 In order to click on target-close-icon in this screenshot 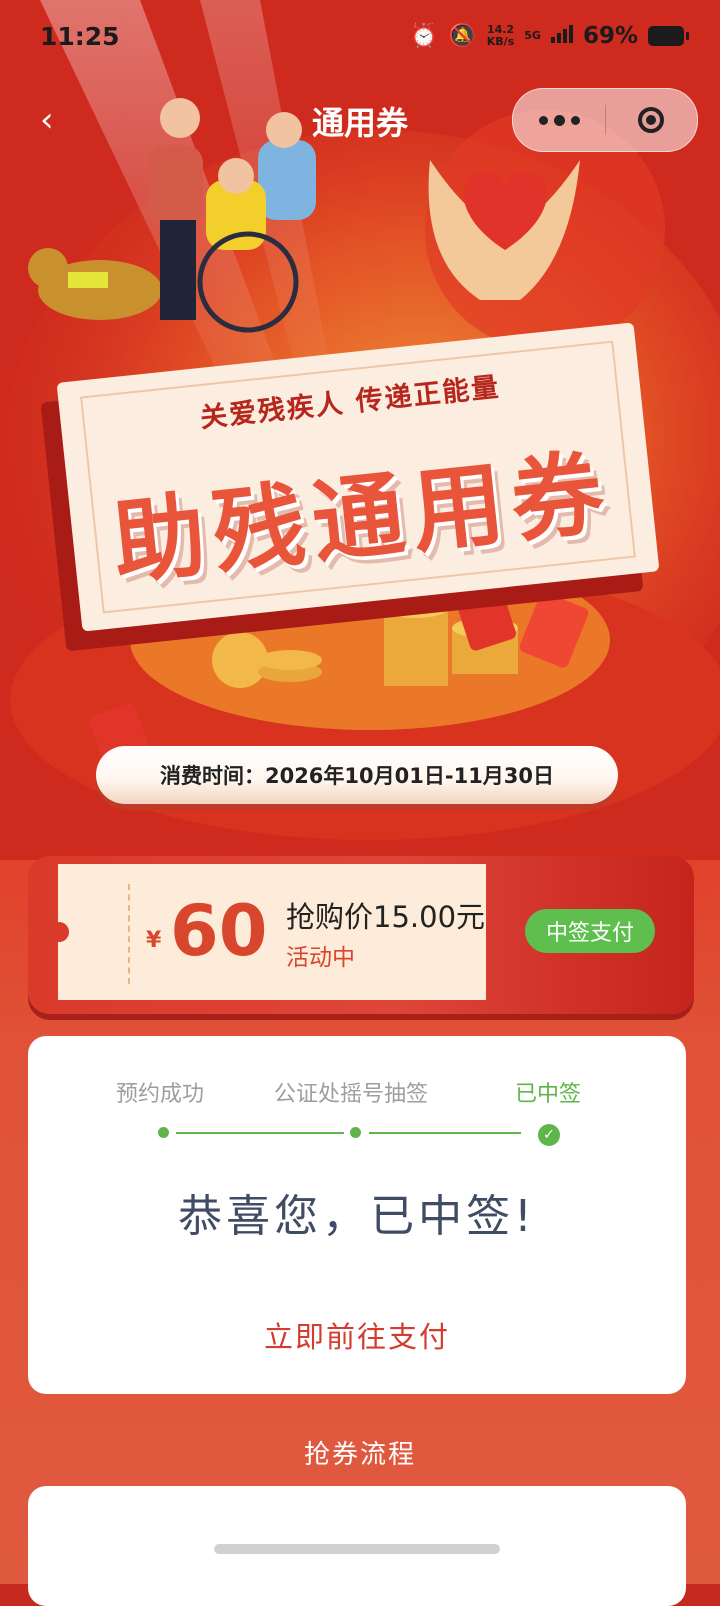, I will do `click(651, 120)`.